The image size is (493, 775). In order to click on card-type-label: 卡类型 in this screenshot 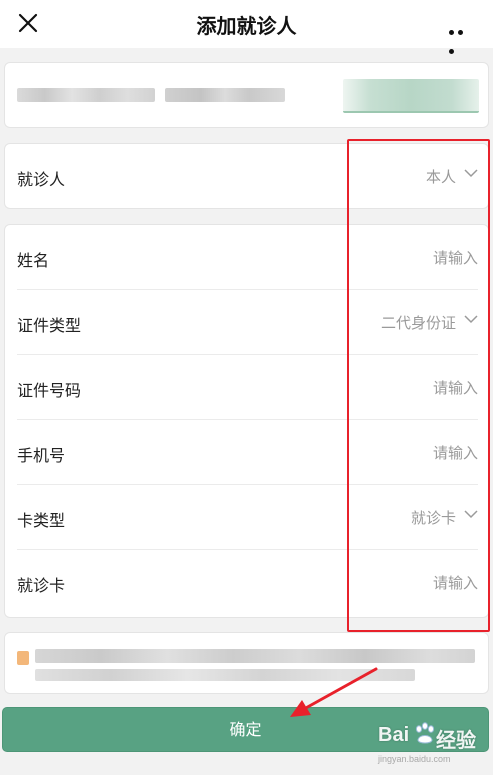, I will do `click(41, 520)`.